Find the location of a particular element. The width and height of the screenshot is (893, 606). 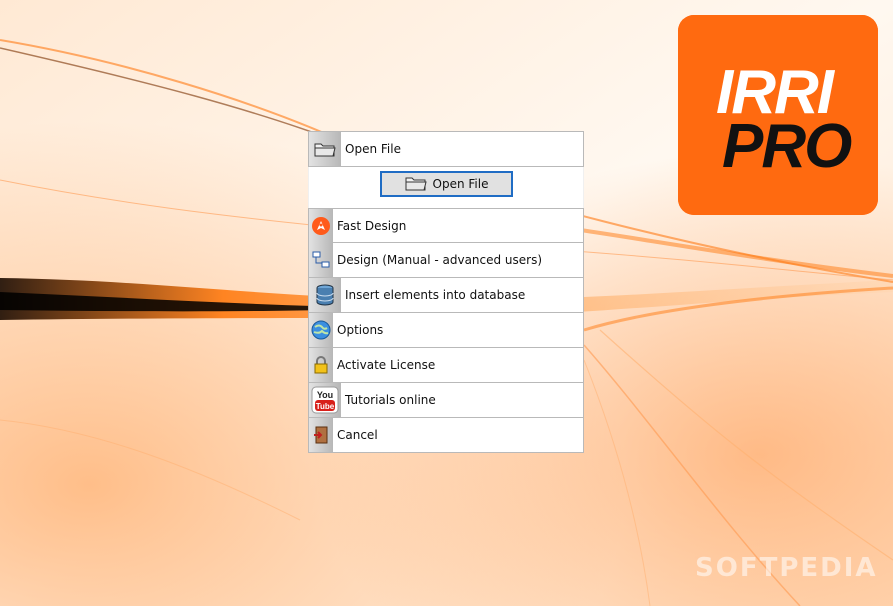

menu-item-insert-elements: Insert elements into database is located at coordinates (446, 295).